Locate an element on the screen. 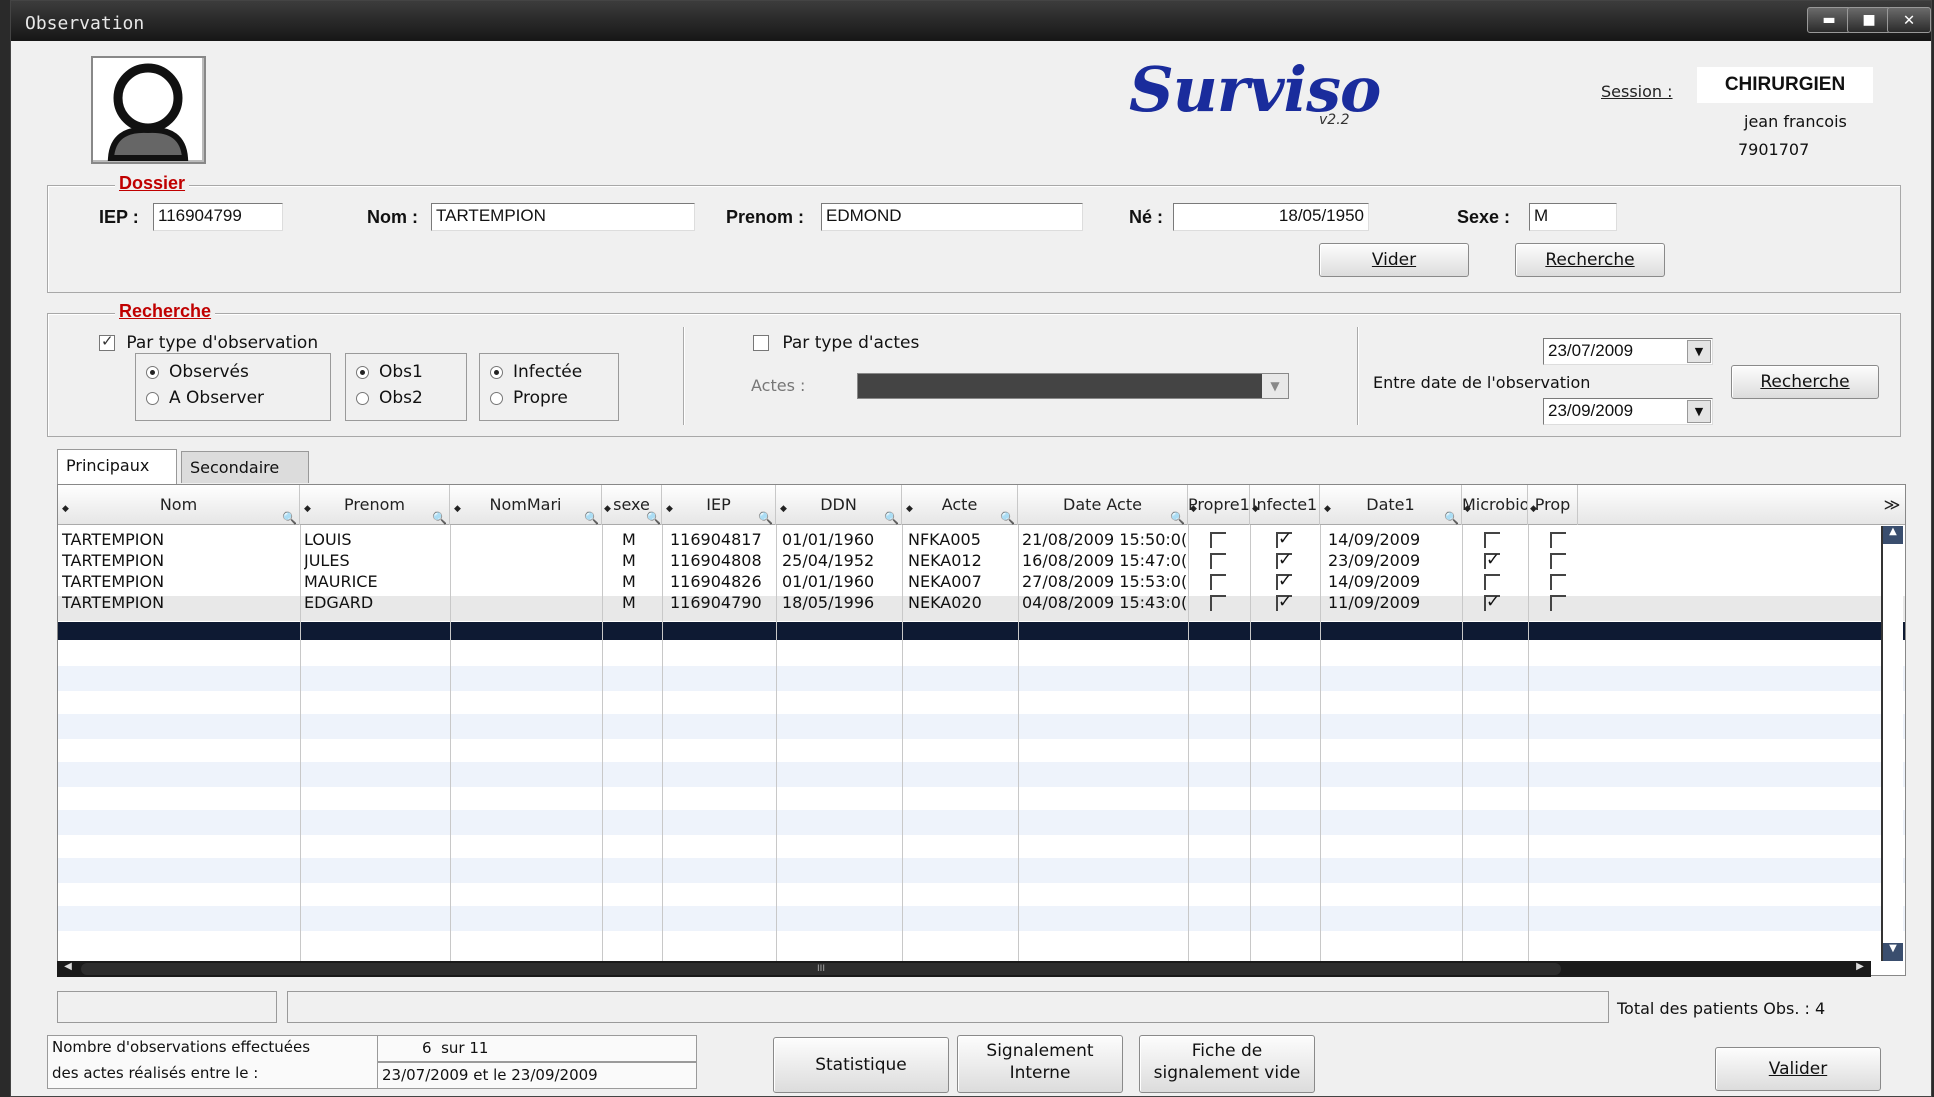 Image resolution: width=1934 pixels, height=1097 pixels. column-chooser-icon: ≫ is located at coordinates (1891, 505).